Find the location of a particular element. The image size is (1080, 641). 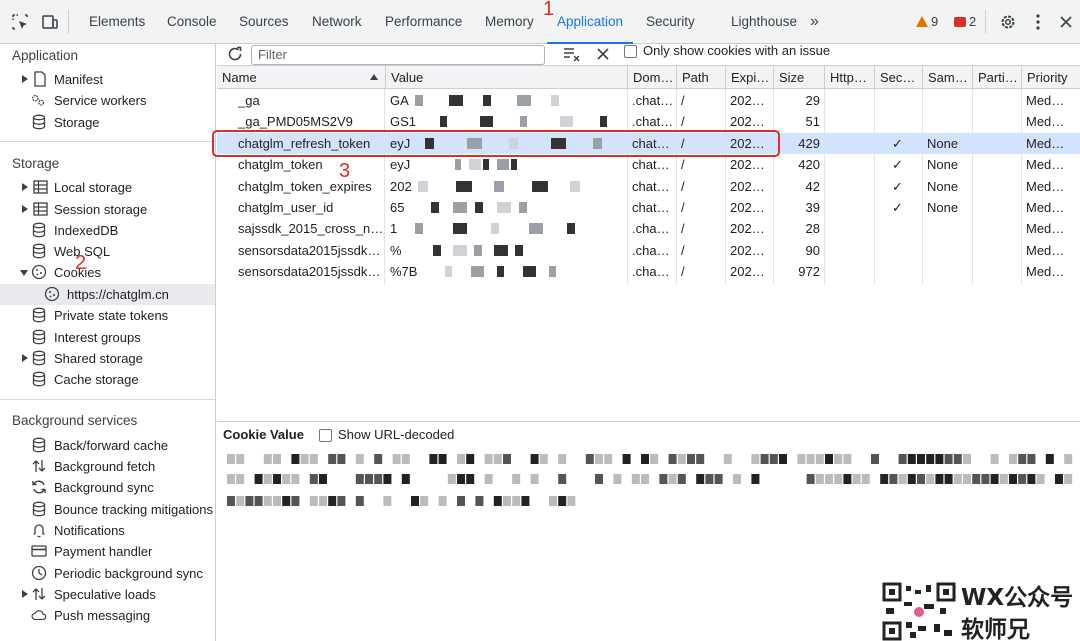

sidebar-item-cookie-origin: https://chatglm.cn is located at coordinates (107, 294).